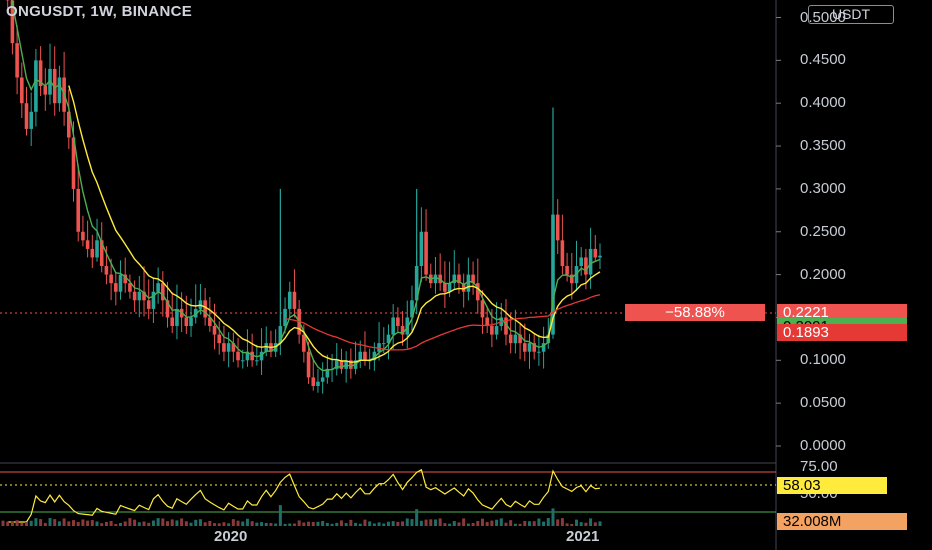  I want to click on x-tick-2020: 2020, so click(231, 536).